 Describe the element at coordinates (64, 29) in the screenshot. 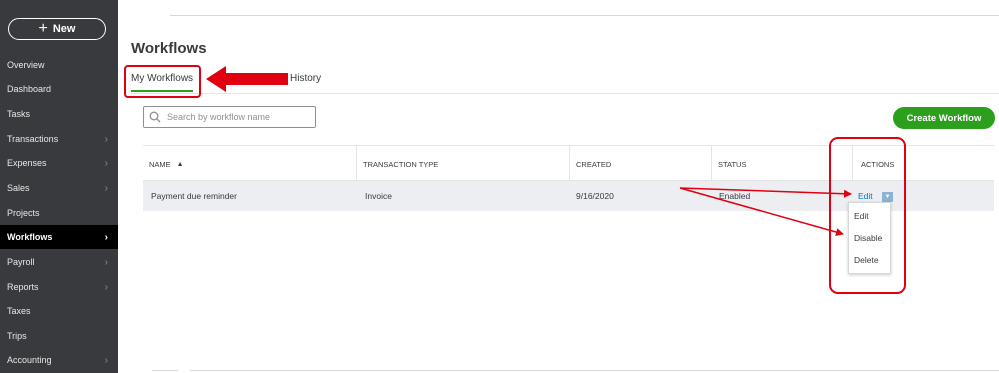

I see `new-button-label: New` at that location.